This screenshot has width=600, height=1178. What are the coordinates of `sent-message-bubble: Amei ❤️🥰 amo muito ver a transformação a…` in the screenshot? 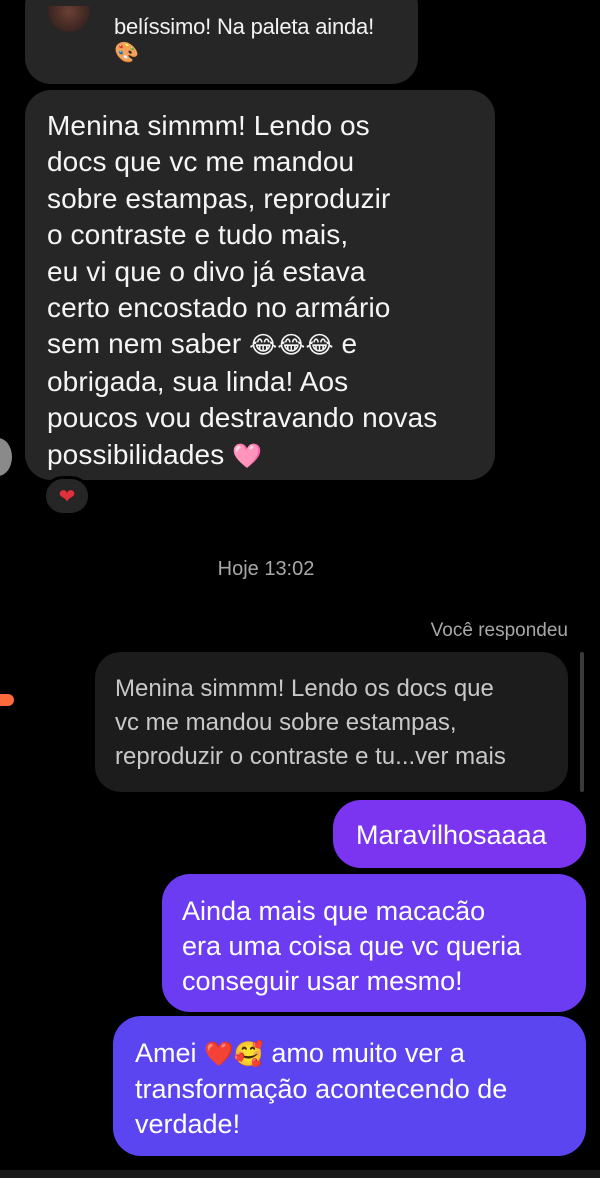 It's located at (349, 1086).